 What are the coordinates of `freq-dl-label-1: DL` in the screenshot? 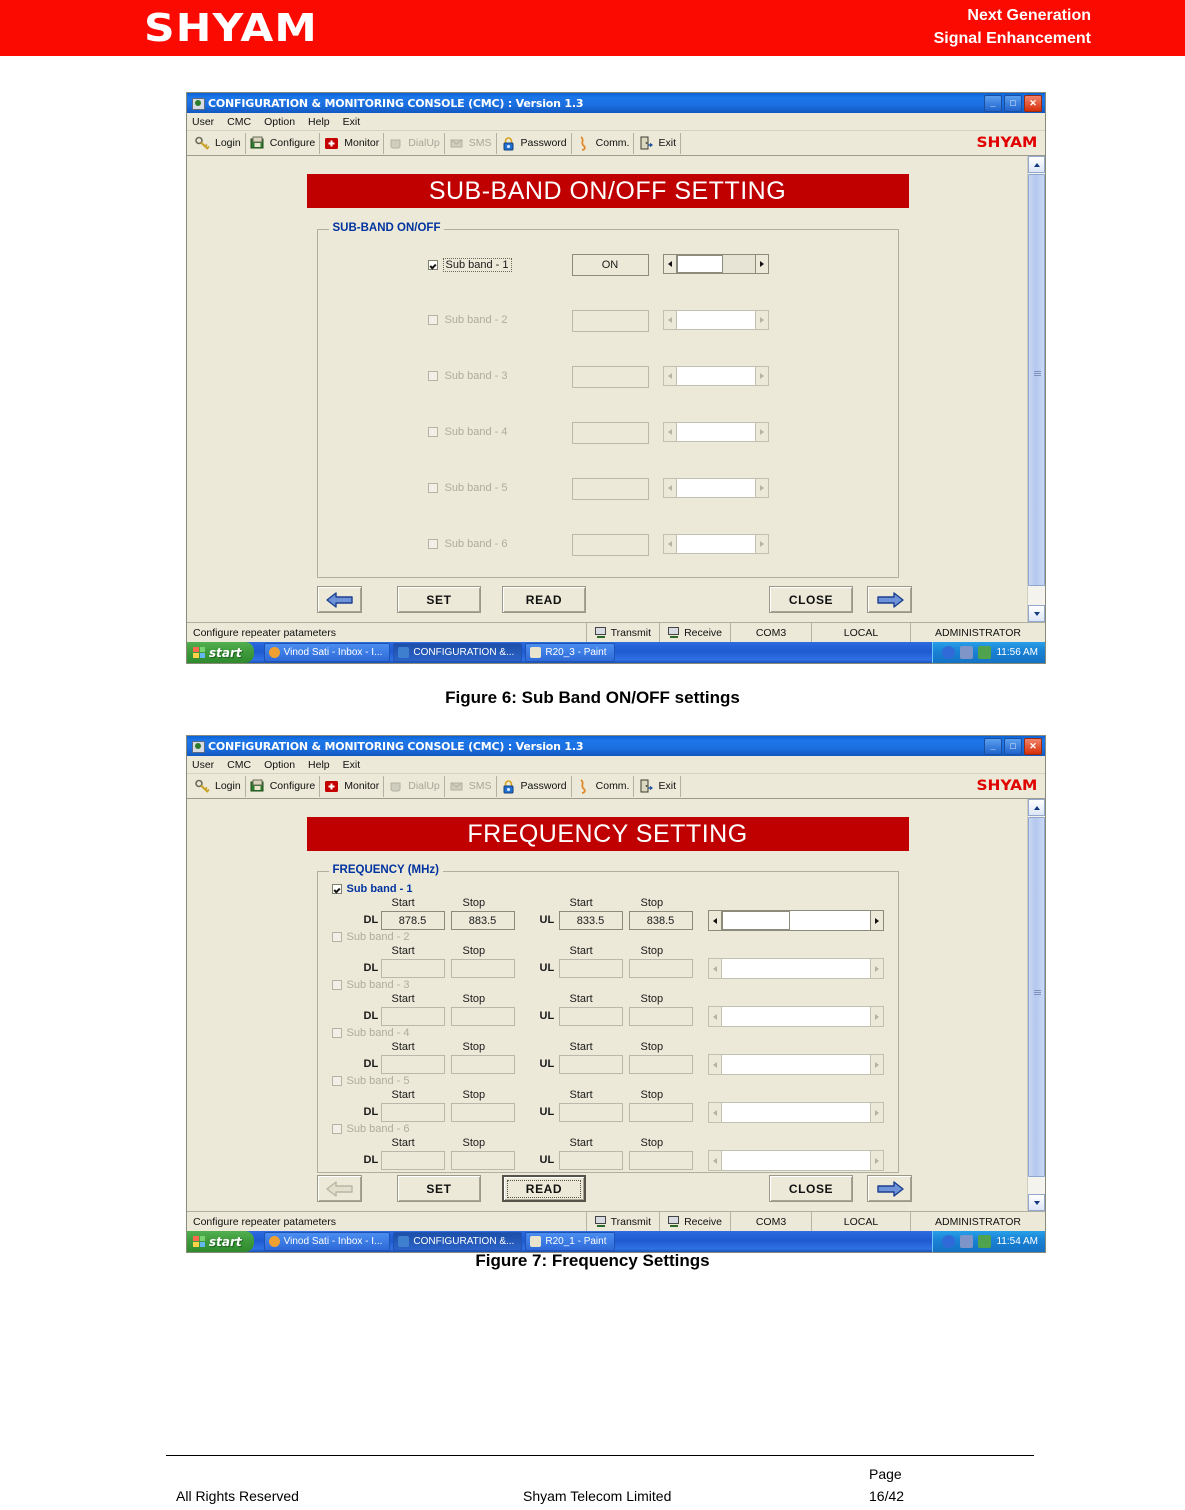 It's located at (371, 920).